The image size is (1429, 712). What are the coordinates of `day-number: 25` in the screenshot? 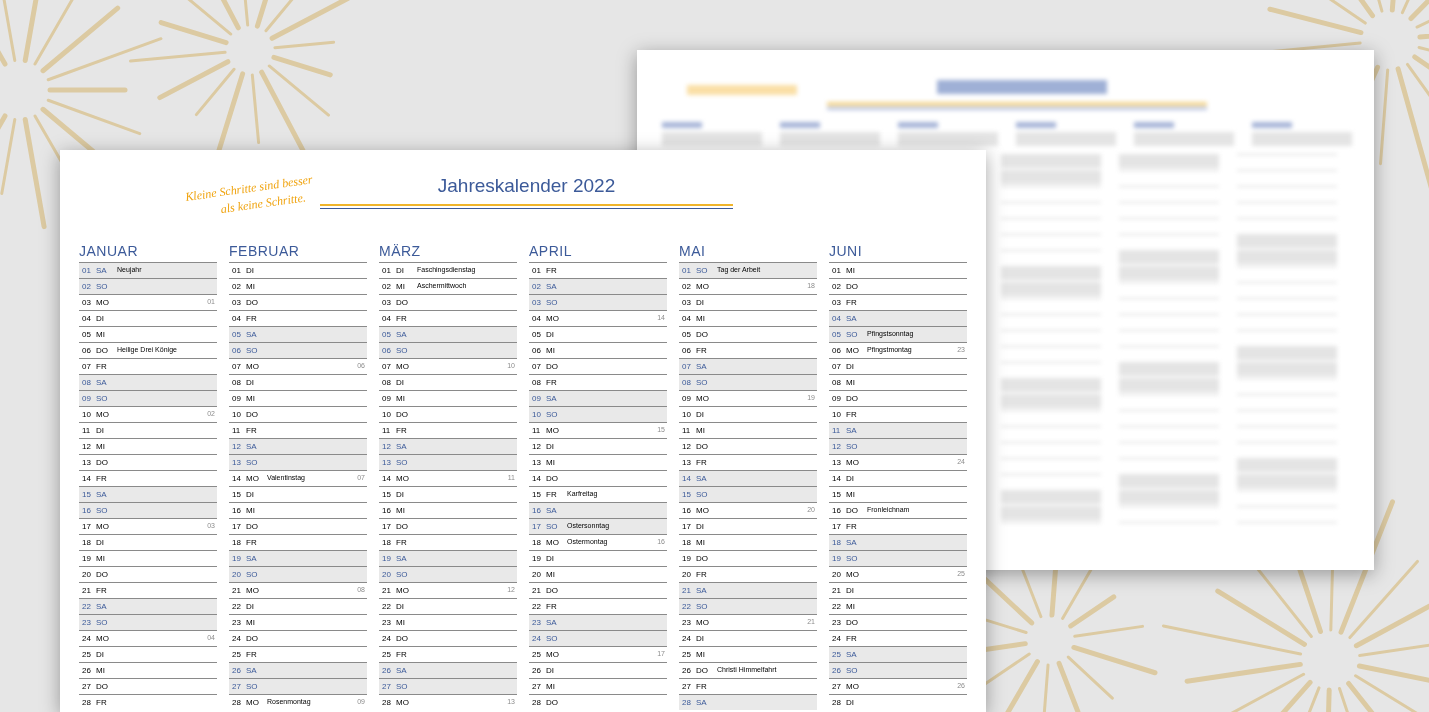 It's located at (537, 654).